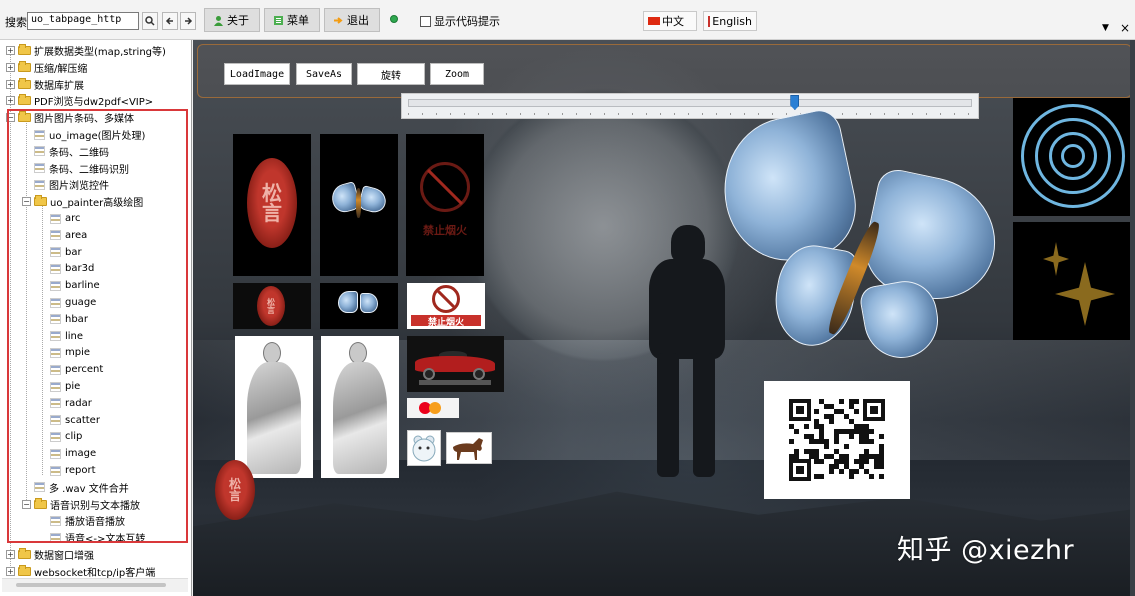 The height and width of the screenshot is (596, 1135). Describe the element at coordinates (298, 20) in the screenshot. I see `menu-label: 菜单` at that location.